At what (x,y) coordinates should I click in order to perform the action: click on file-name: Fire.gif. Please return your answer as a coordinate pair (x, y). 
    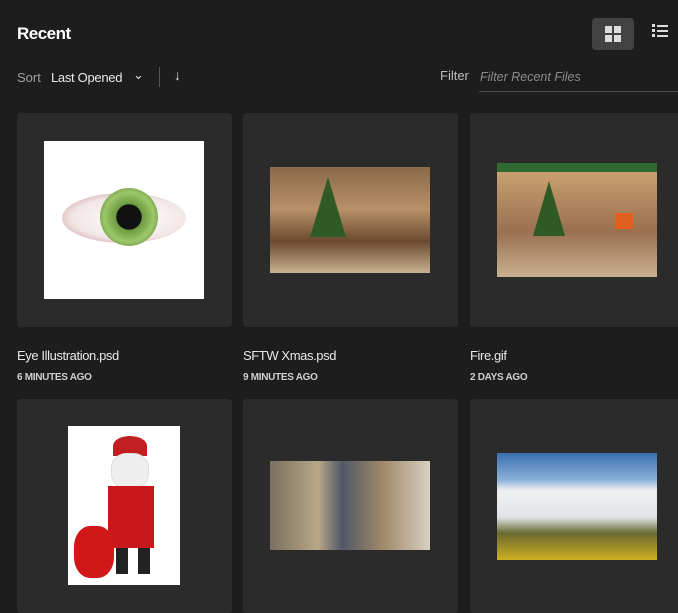
    Looking at the image, I should click on (488, 355).